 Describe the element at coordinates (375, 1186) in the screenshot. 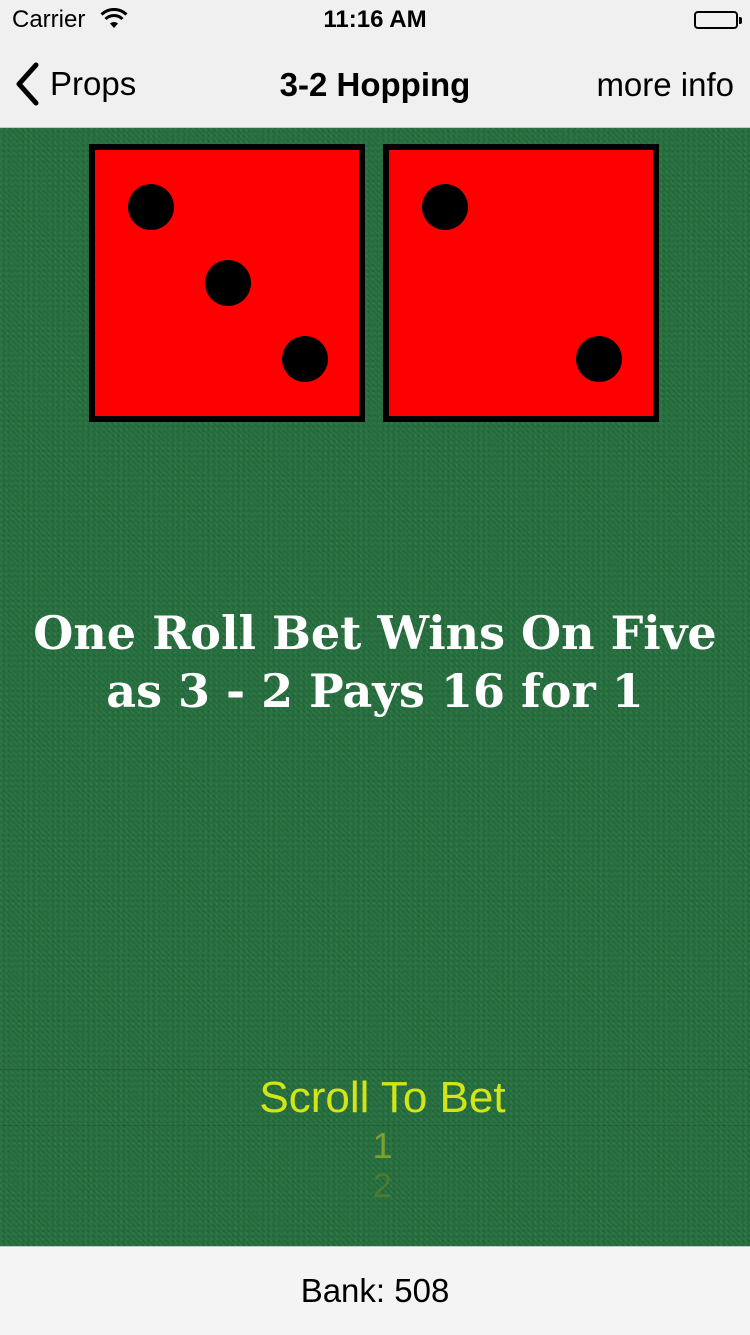

I see `picker-option: 2` at that location.